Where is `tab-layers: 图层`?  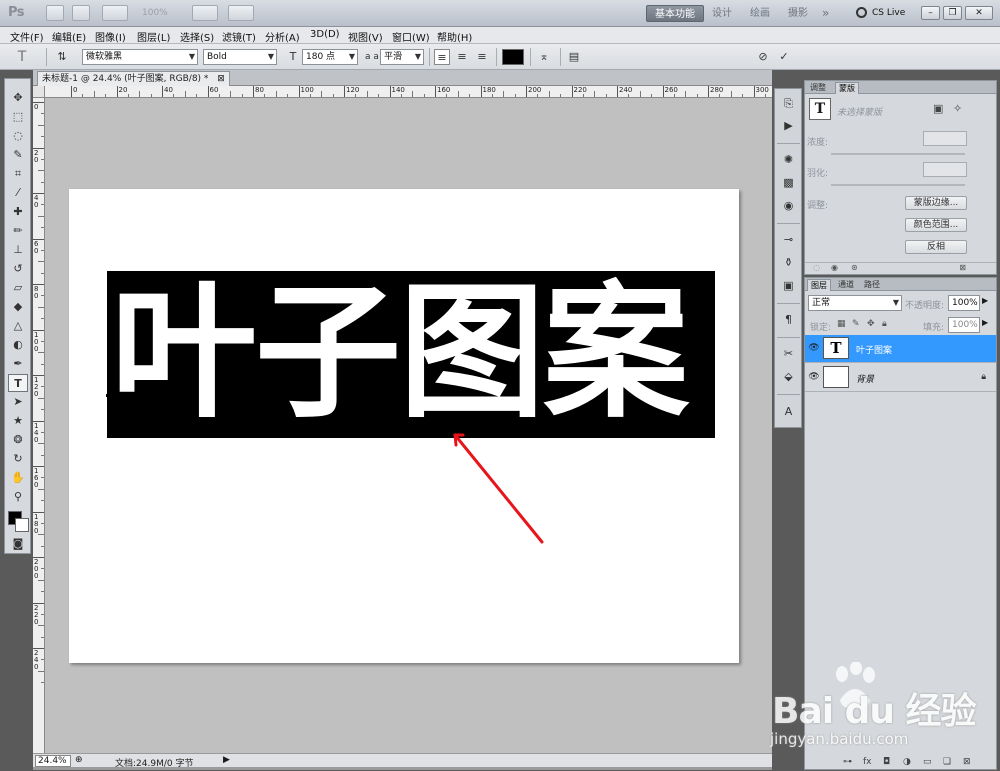
tab-layers: 图层 is located at coordinates (819, 285).